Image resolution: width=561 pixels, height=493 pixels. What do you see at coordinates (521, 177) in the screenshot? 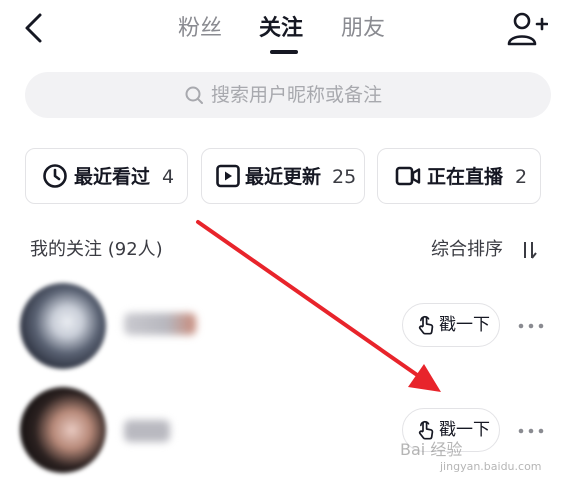
I see `filter-count: 2` at bounding box center [521, 177].